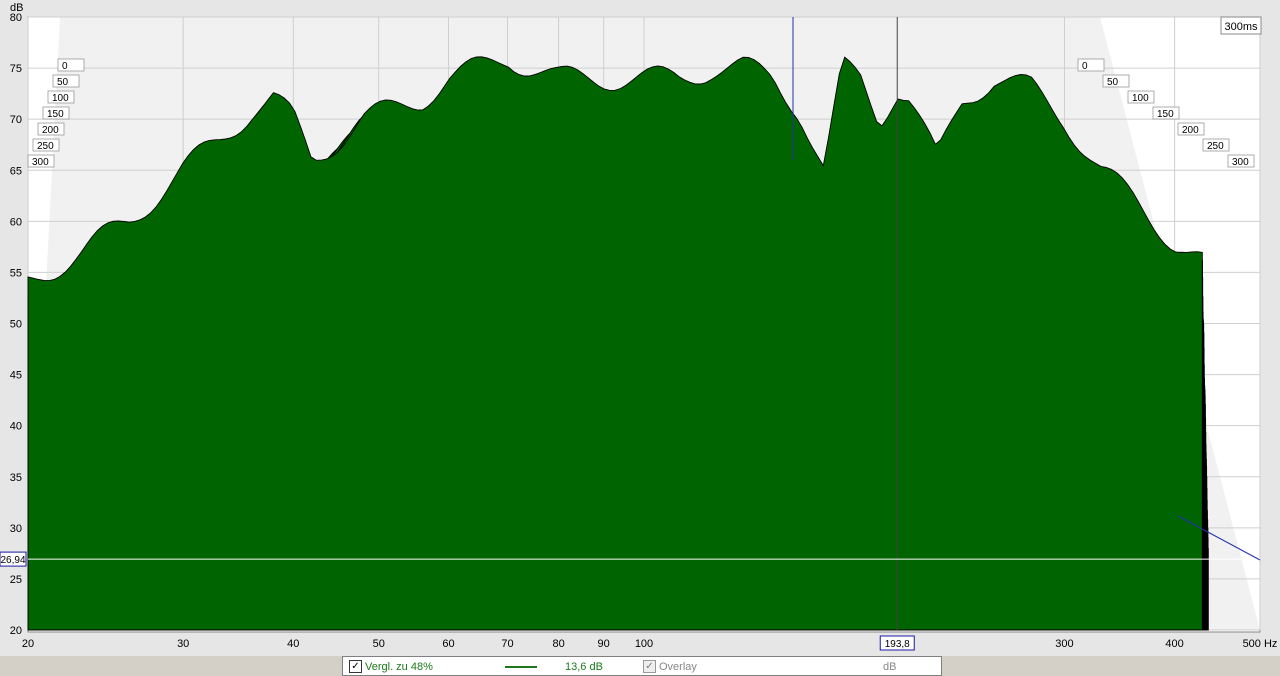 Image resolution: width=1280 pixels, height=676 pixels. Describe the element at coordinates (890, 667) in the screenshot. I see `overlay-unit: dB` at that location.